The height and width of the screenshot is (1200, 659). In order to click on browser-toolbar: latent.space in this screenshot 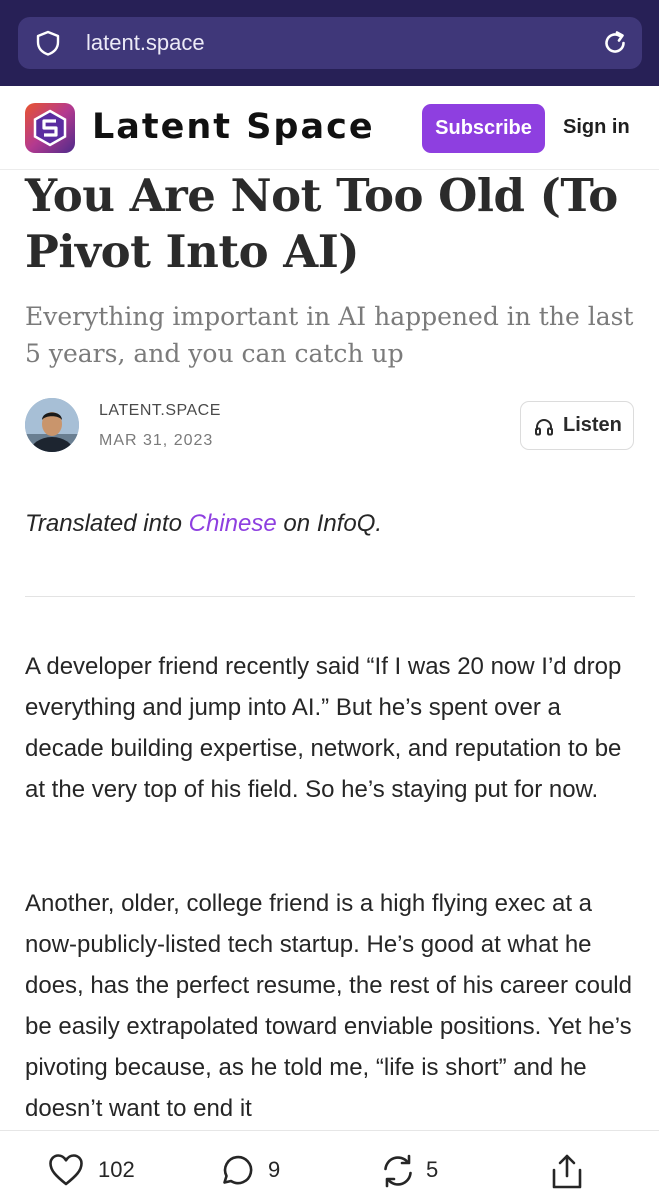, I will do `click(329, 43)`.